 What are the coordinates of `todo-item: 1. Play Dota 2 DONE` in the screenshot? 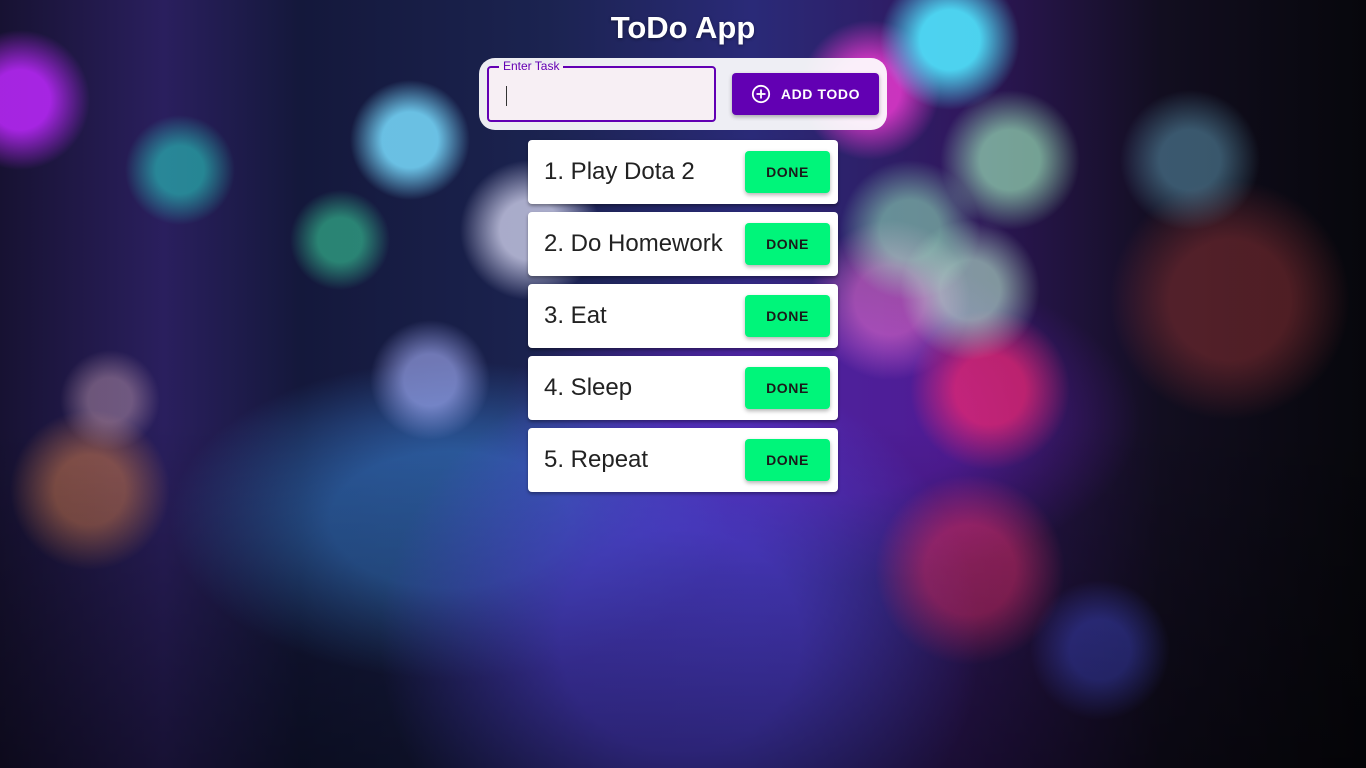 It's located at (683, 172).